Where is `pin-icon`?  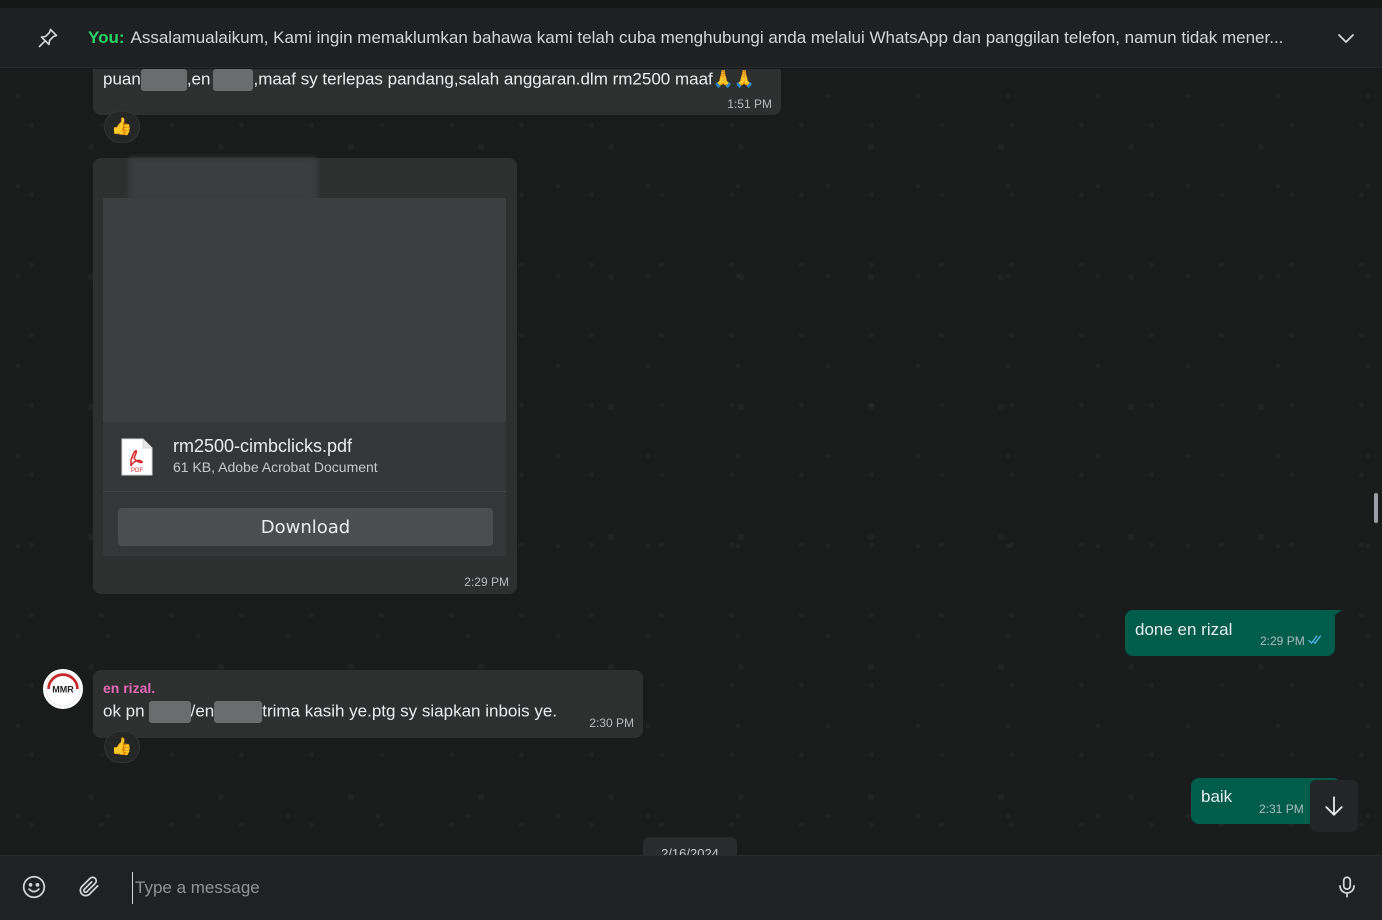 pin-icon is located at coordinates (48, 38).